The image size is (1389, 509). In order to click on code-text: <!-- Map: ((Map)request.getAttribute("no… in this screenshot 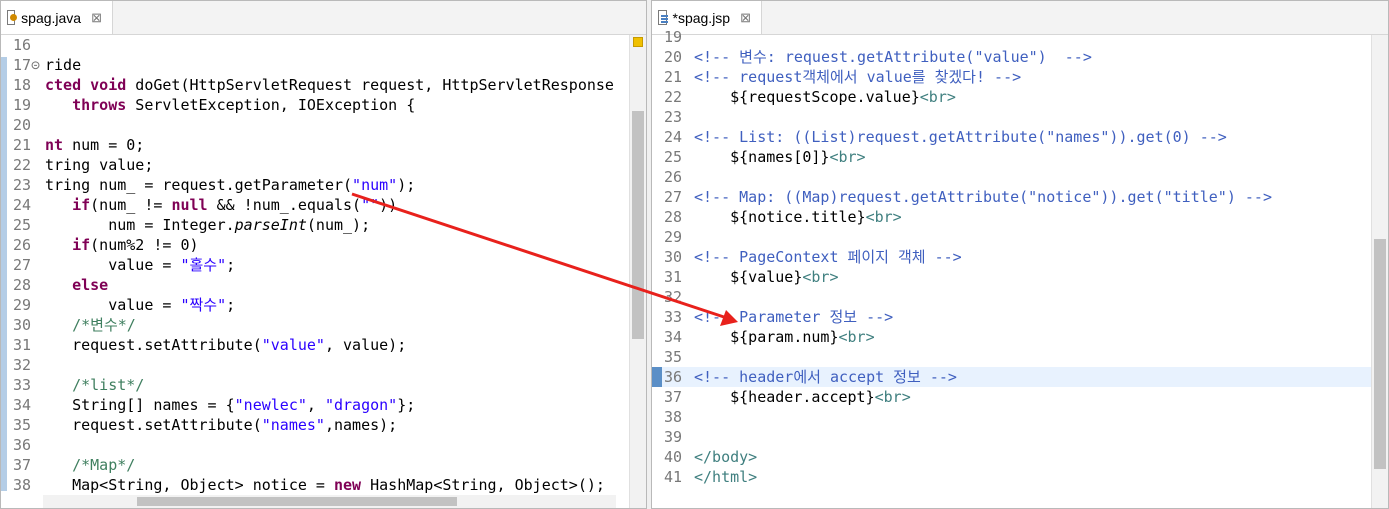, I will do `click(983, 197)`.